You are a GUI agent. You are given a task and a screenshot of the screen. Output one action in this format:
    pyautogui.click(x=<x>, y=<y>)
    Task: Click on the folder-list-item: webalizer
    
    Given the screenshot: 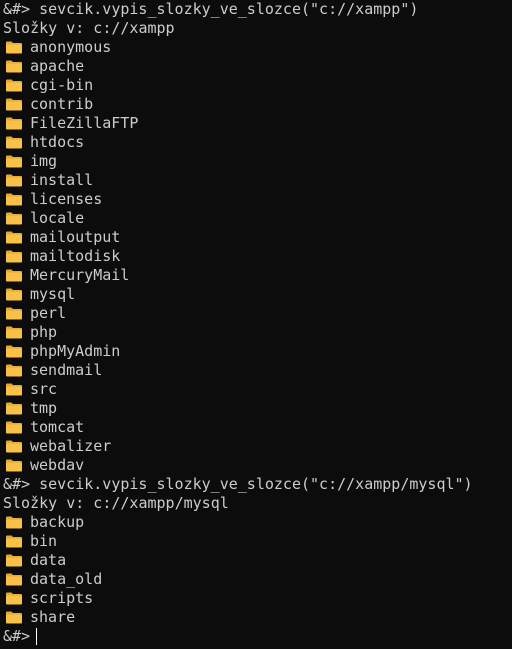 What is the action you would take?
    pyautogui.click(x=257, y=446)
    